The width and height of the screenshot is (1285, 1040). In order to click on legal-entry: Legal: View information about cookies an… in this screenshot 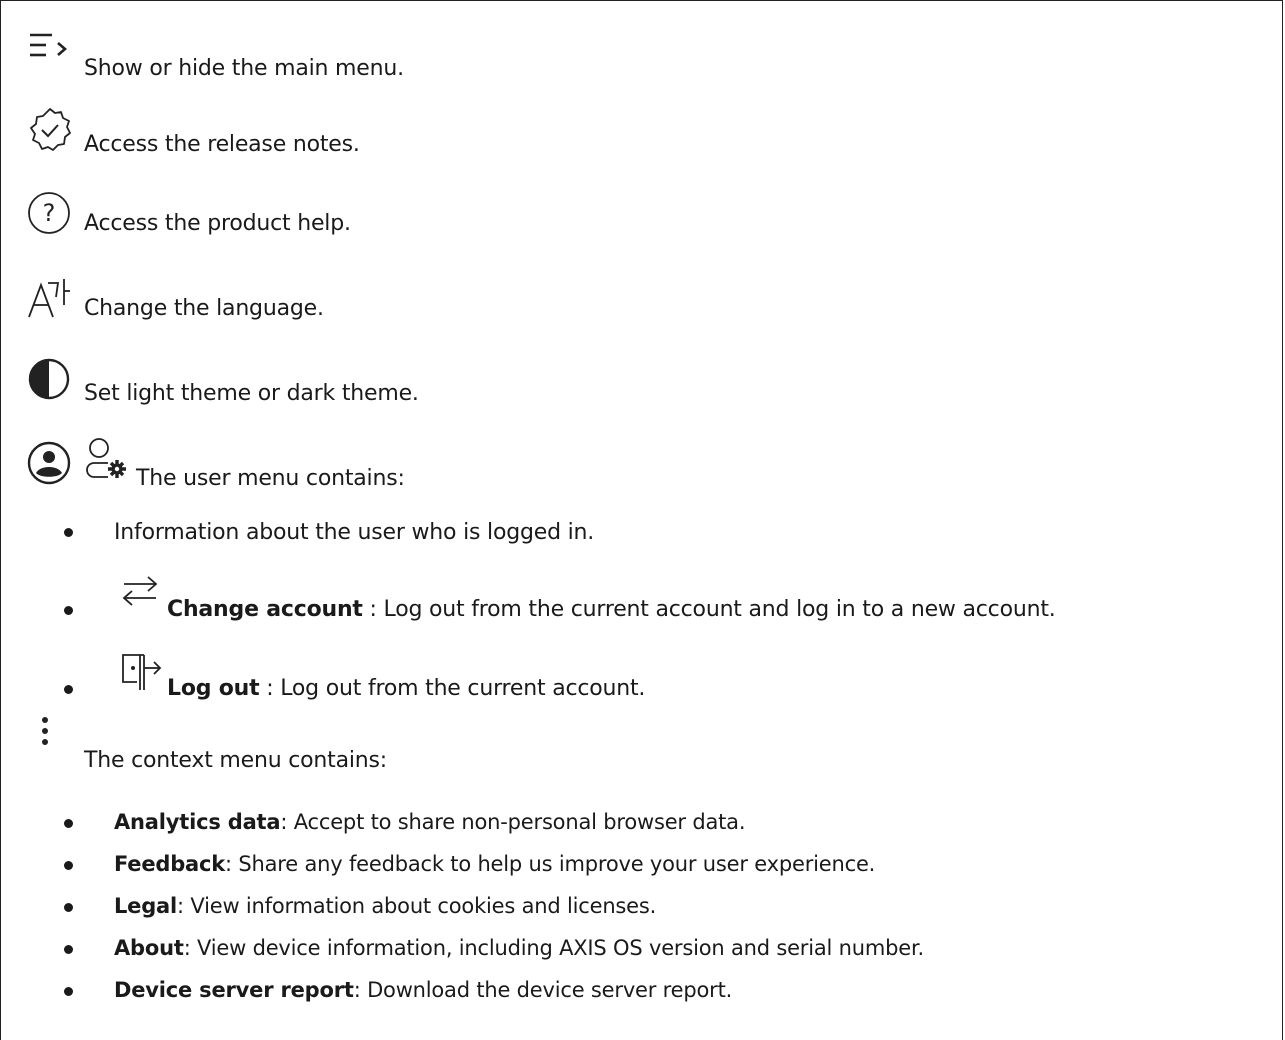, I will do `click(385, 906)`.